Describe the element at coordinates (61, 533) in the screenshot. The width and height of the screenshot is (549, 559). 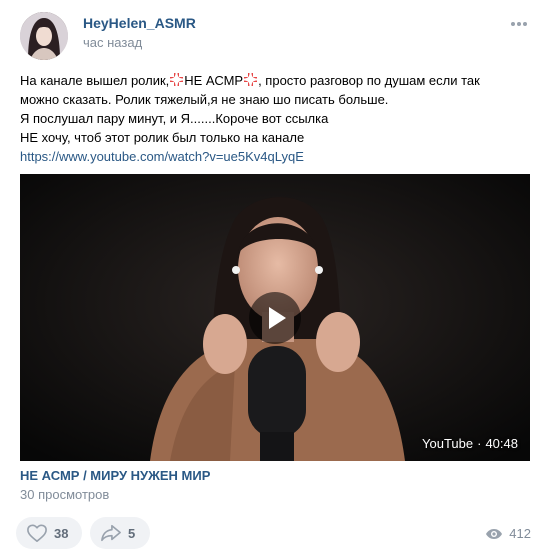
I see `like-count: 38` at that location.